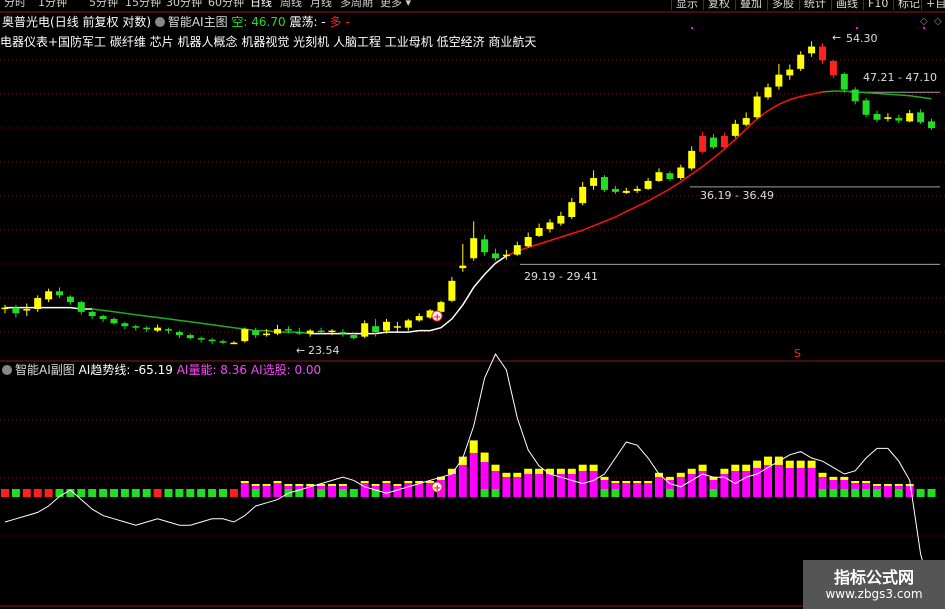 Image resolution: width=945 pixels, height=609 pixels. I want to click on watermark-url: www.zbgs3.com, so click(874, 594).